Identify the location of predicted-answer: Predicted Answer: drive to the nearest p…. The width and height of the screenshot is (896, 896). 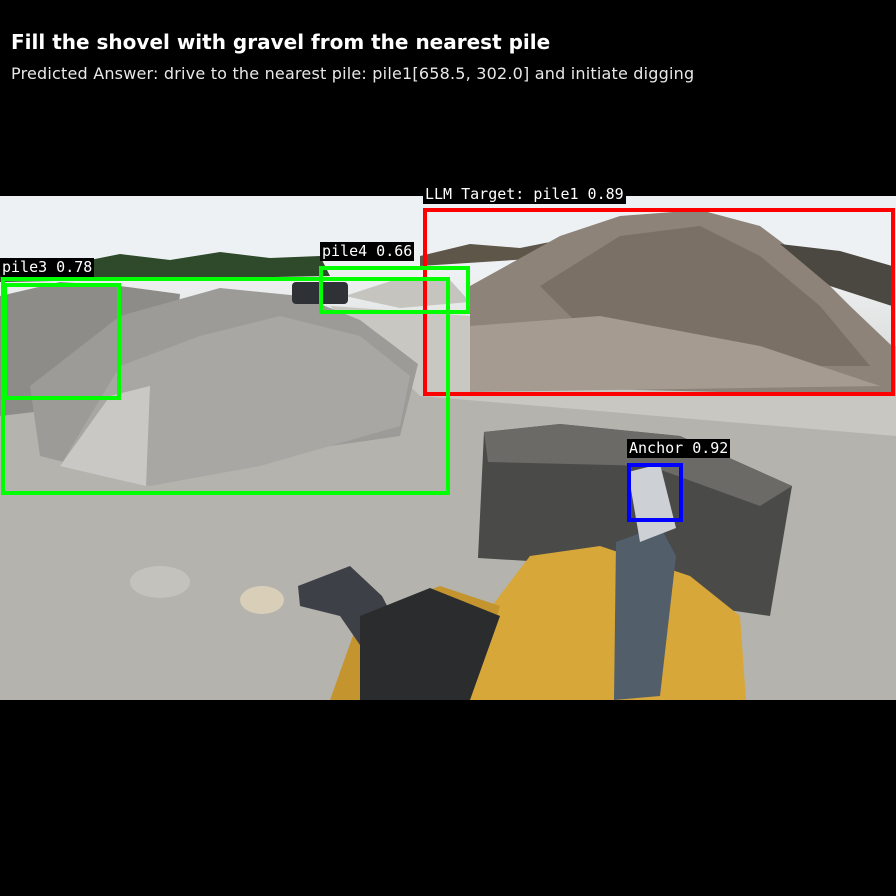
(353, 73).